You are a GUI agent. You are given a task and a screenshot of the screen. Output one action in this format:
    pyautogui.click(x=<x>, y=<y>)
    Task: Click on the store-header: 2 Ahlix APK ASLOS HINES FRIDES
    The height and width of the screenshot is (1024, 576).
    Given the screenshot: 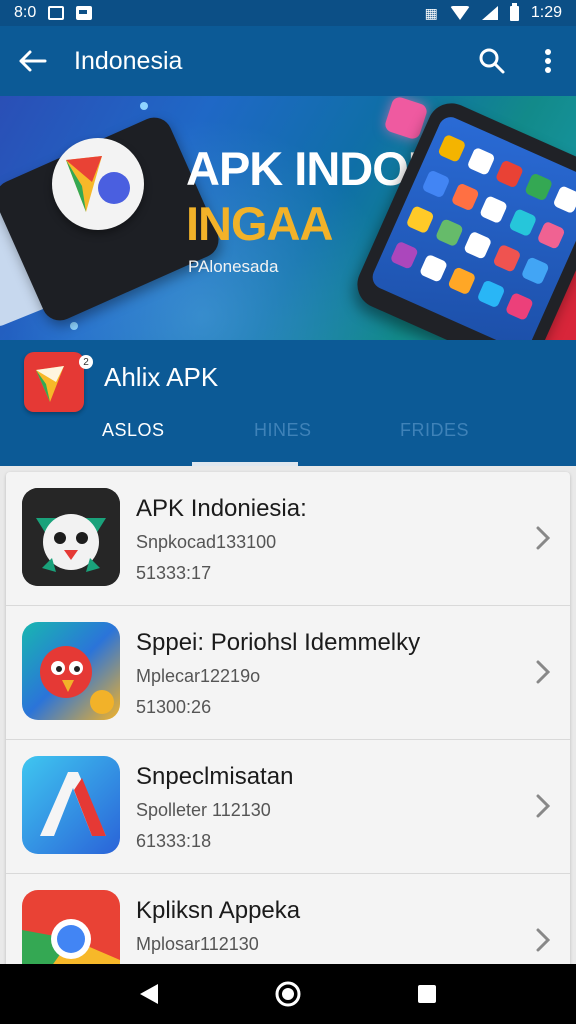 What is the action you would take?
    pyautogui.click(x=288, y=403)
    